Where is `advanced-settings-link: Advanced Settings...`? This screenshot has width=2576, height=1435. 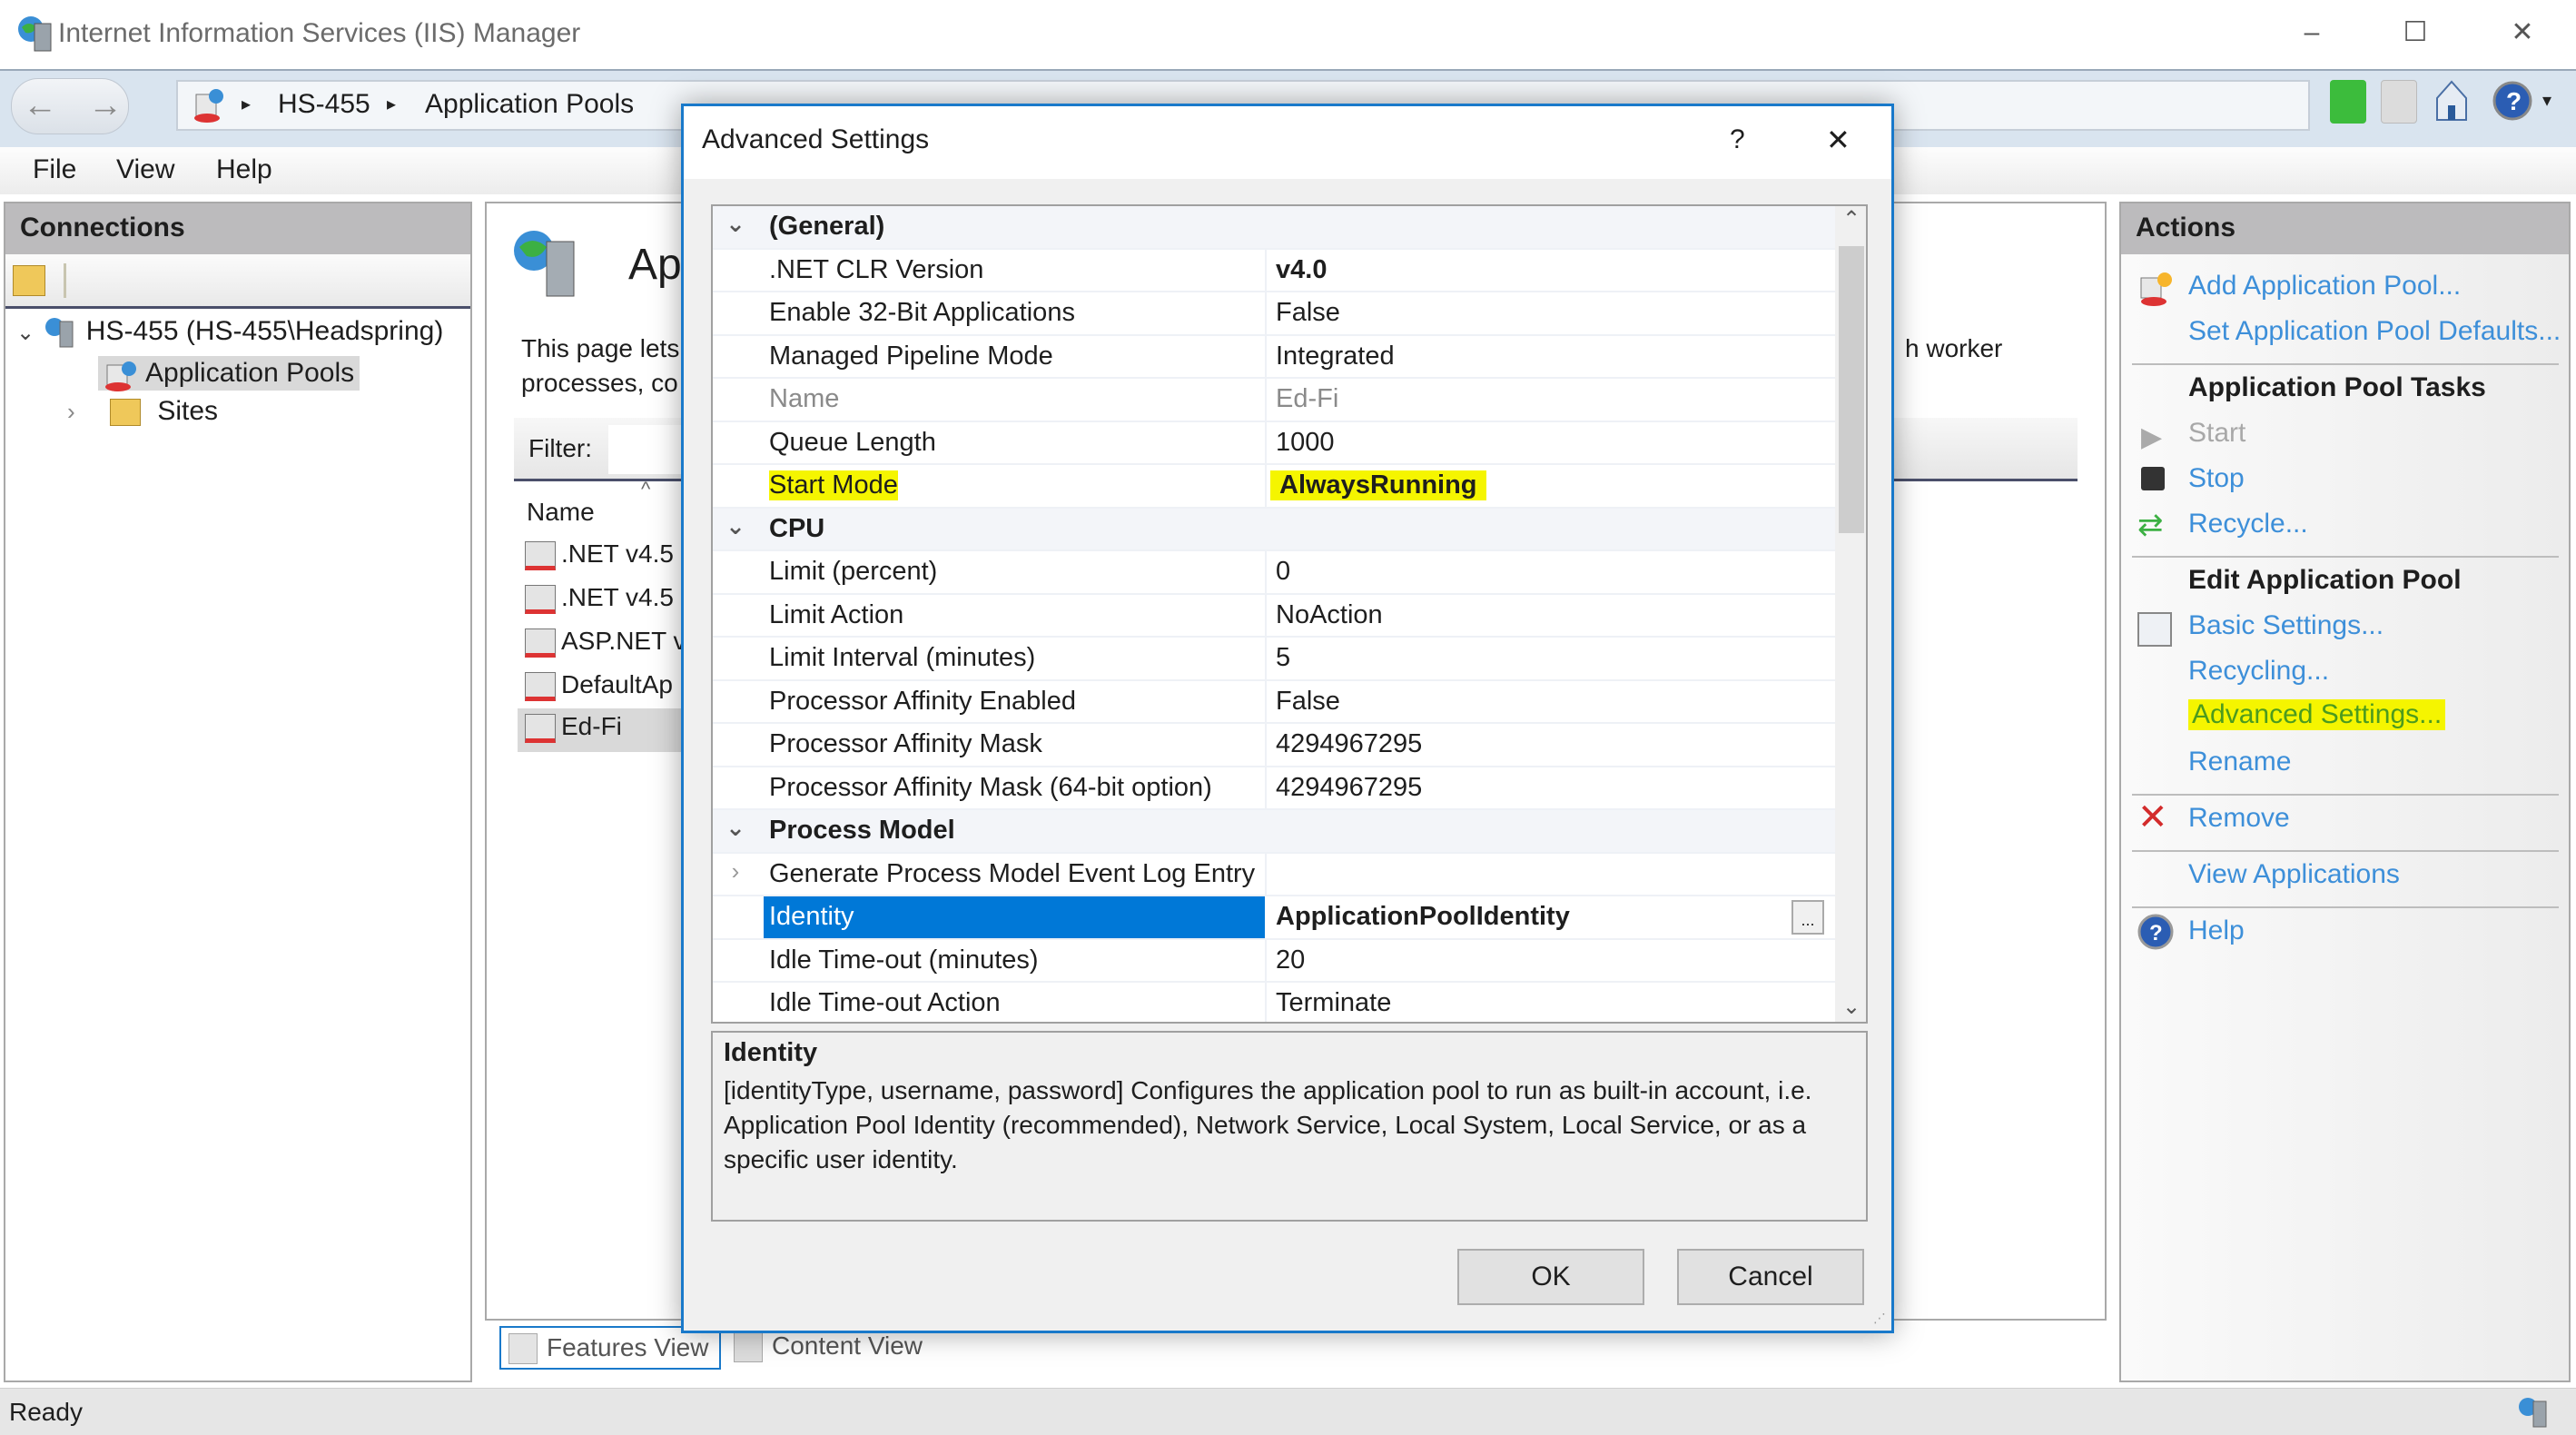
advanced-settings-link: Advanced Settings... is located at coordinates (2317, 714).